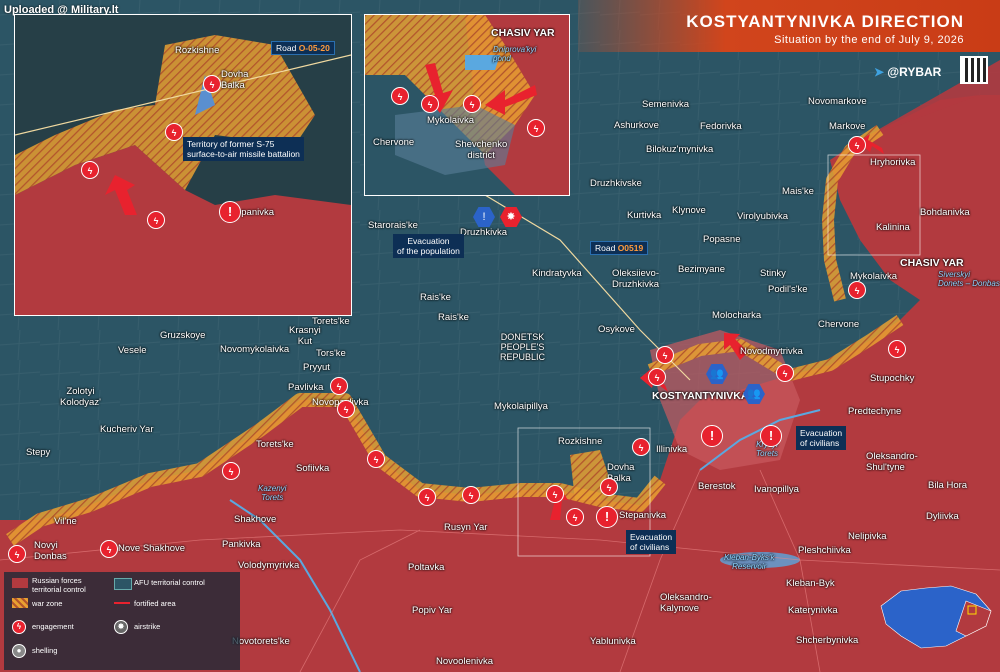  Describe the element at coordinates (932, 263) in the screenshot. I see `place-chasiv-yar: CHASIV YAR` at that location.